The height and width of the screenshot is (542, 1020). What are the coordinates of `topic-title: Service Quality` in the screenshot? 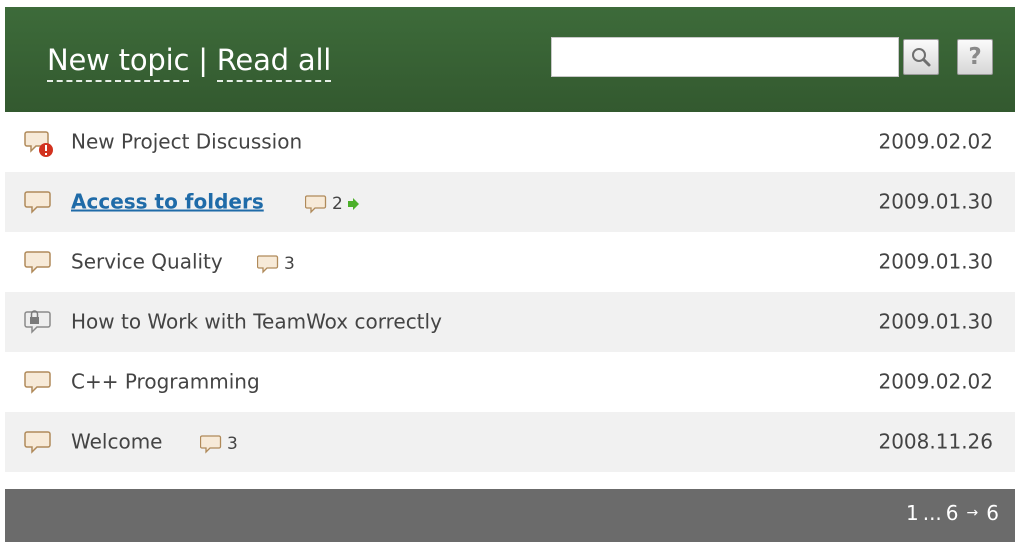 It's located at (147, 262).